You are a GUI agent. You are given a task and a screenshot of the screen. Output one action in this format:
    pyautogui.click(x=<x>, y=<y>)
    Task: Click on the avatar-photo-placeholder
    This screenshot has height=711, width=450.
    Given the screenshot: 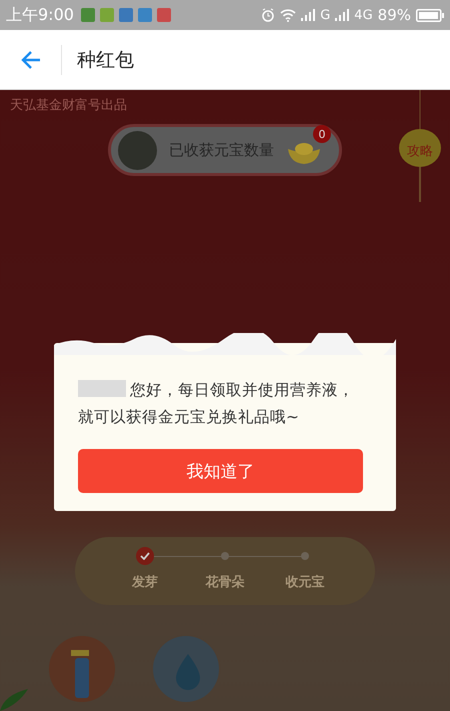 What is the action you would take?
    pyautogui.click(x=137, y=150)
    